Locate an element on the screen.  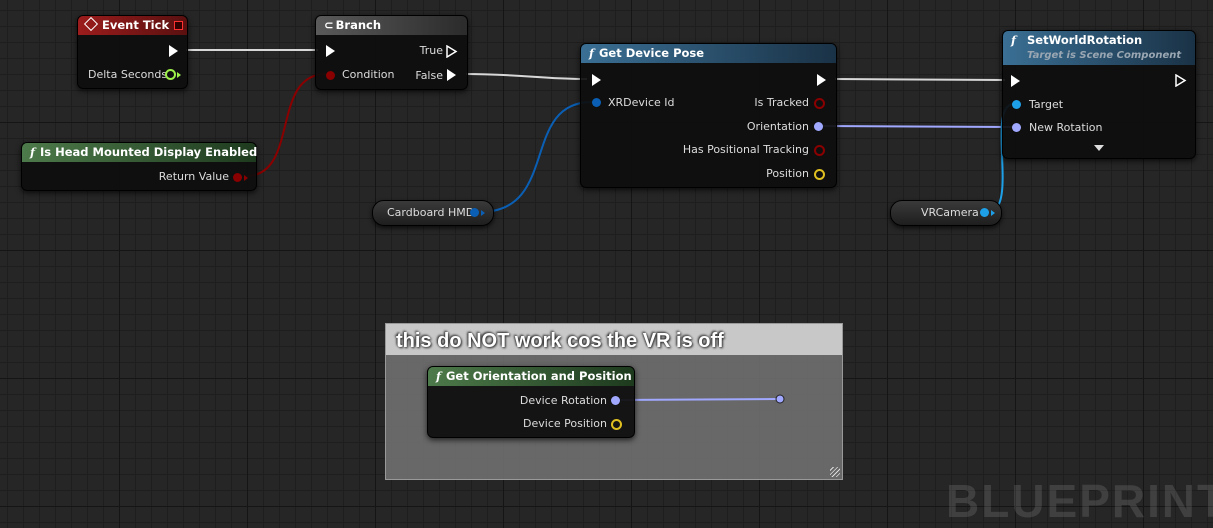
expand-arrow-icon is located at coordinates (1099, 148).